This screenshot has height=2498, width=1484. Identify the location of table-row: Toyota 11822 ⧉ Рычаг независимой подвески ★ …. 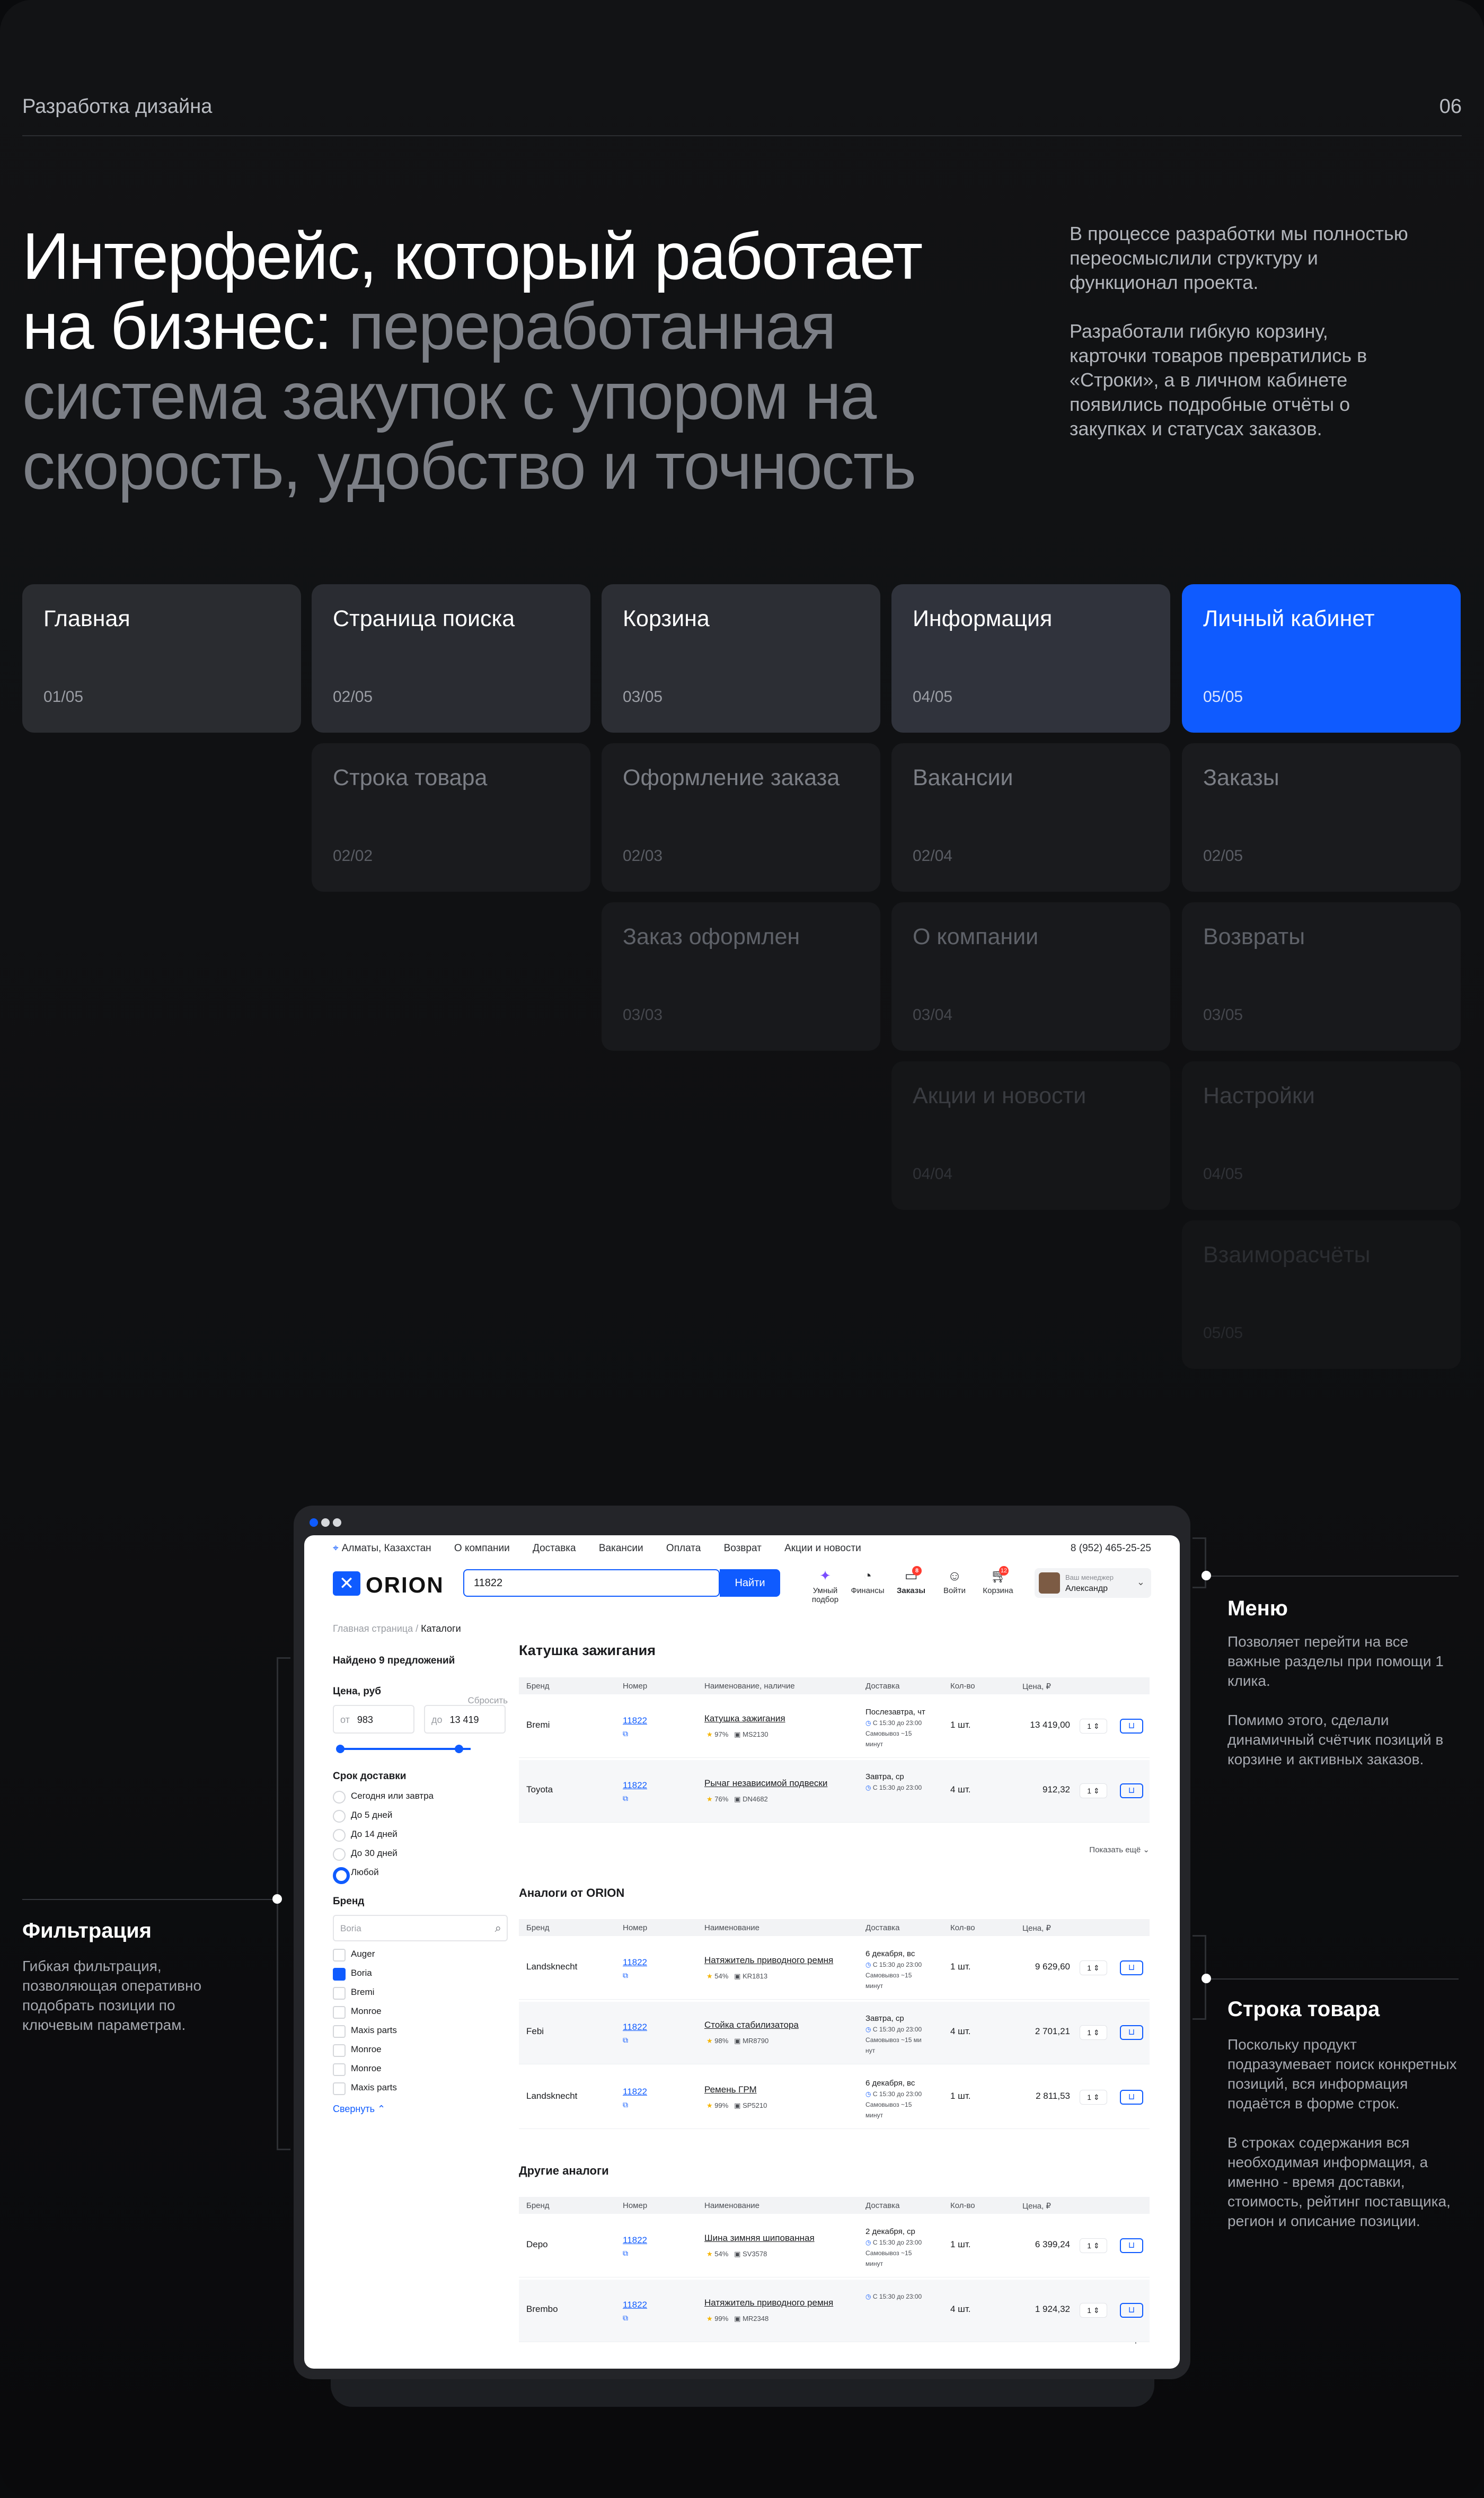
(834, 1791).